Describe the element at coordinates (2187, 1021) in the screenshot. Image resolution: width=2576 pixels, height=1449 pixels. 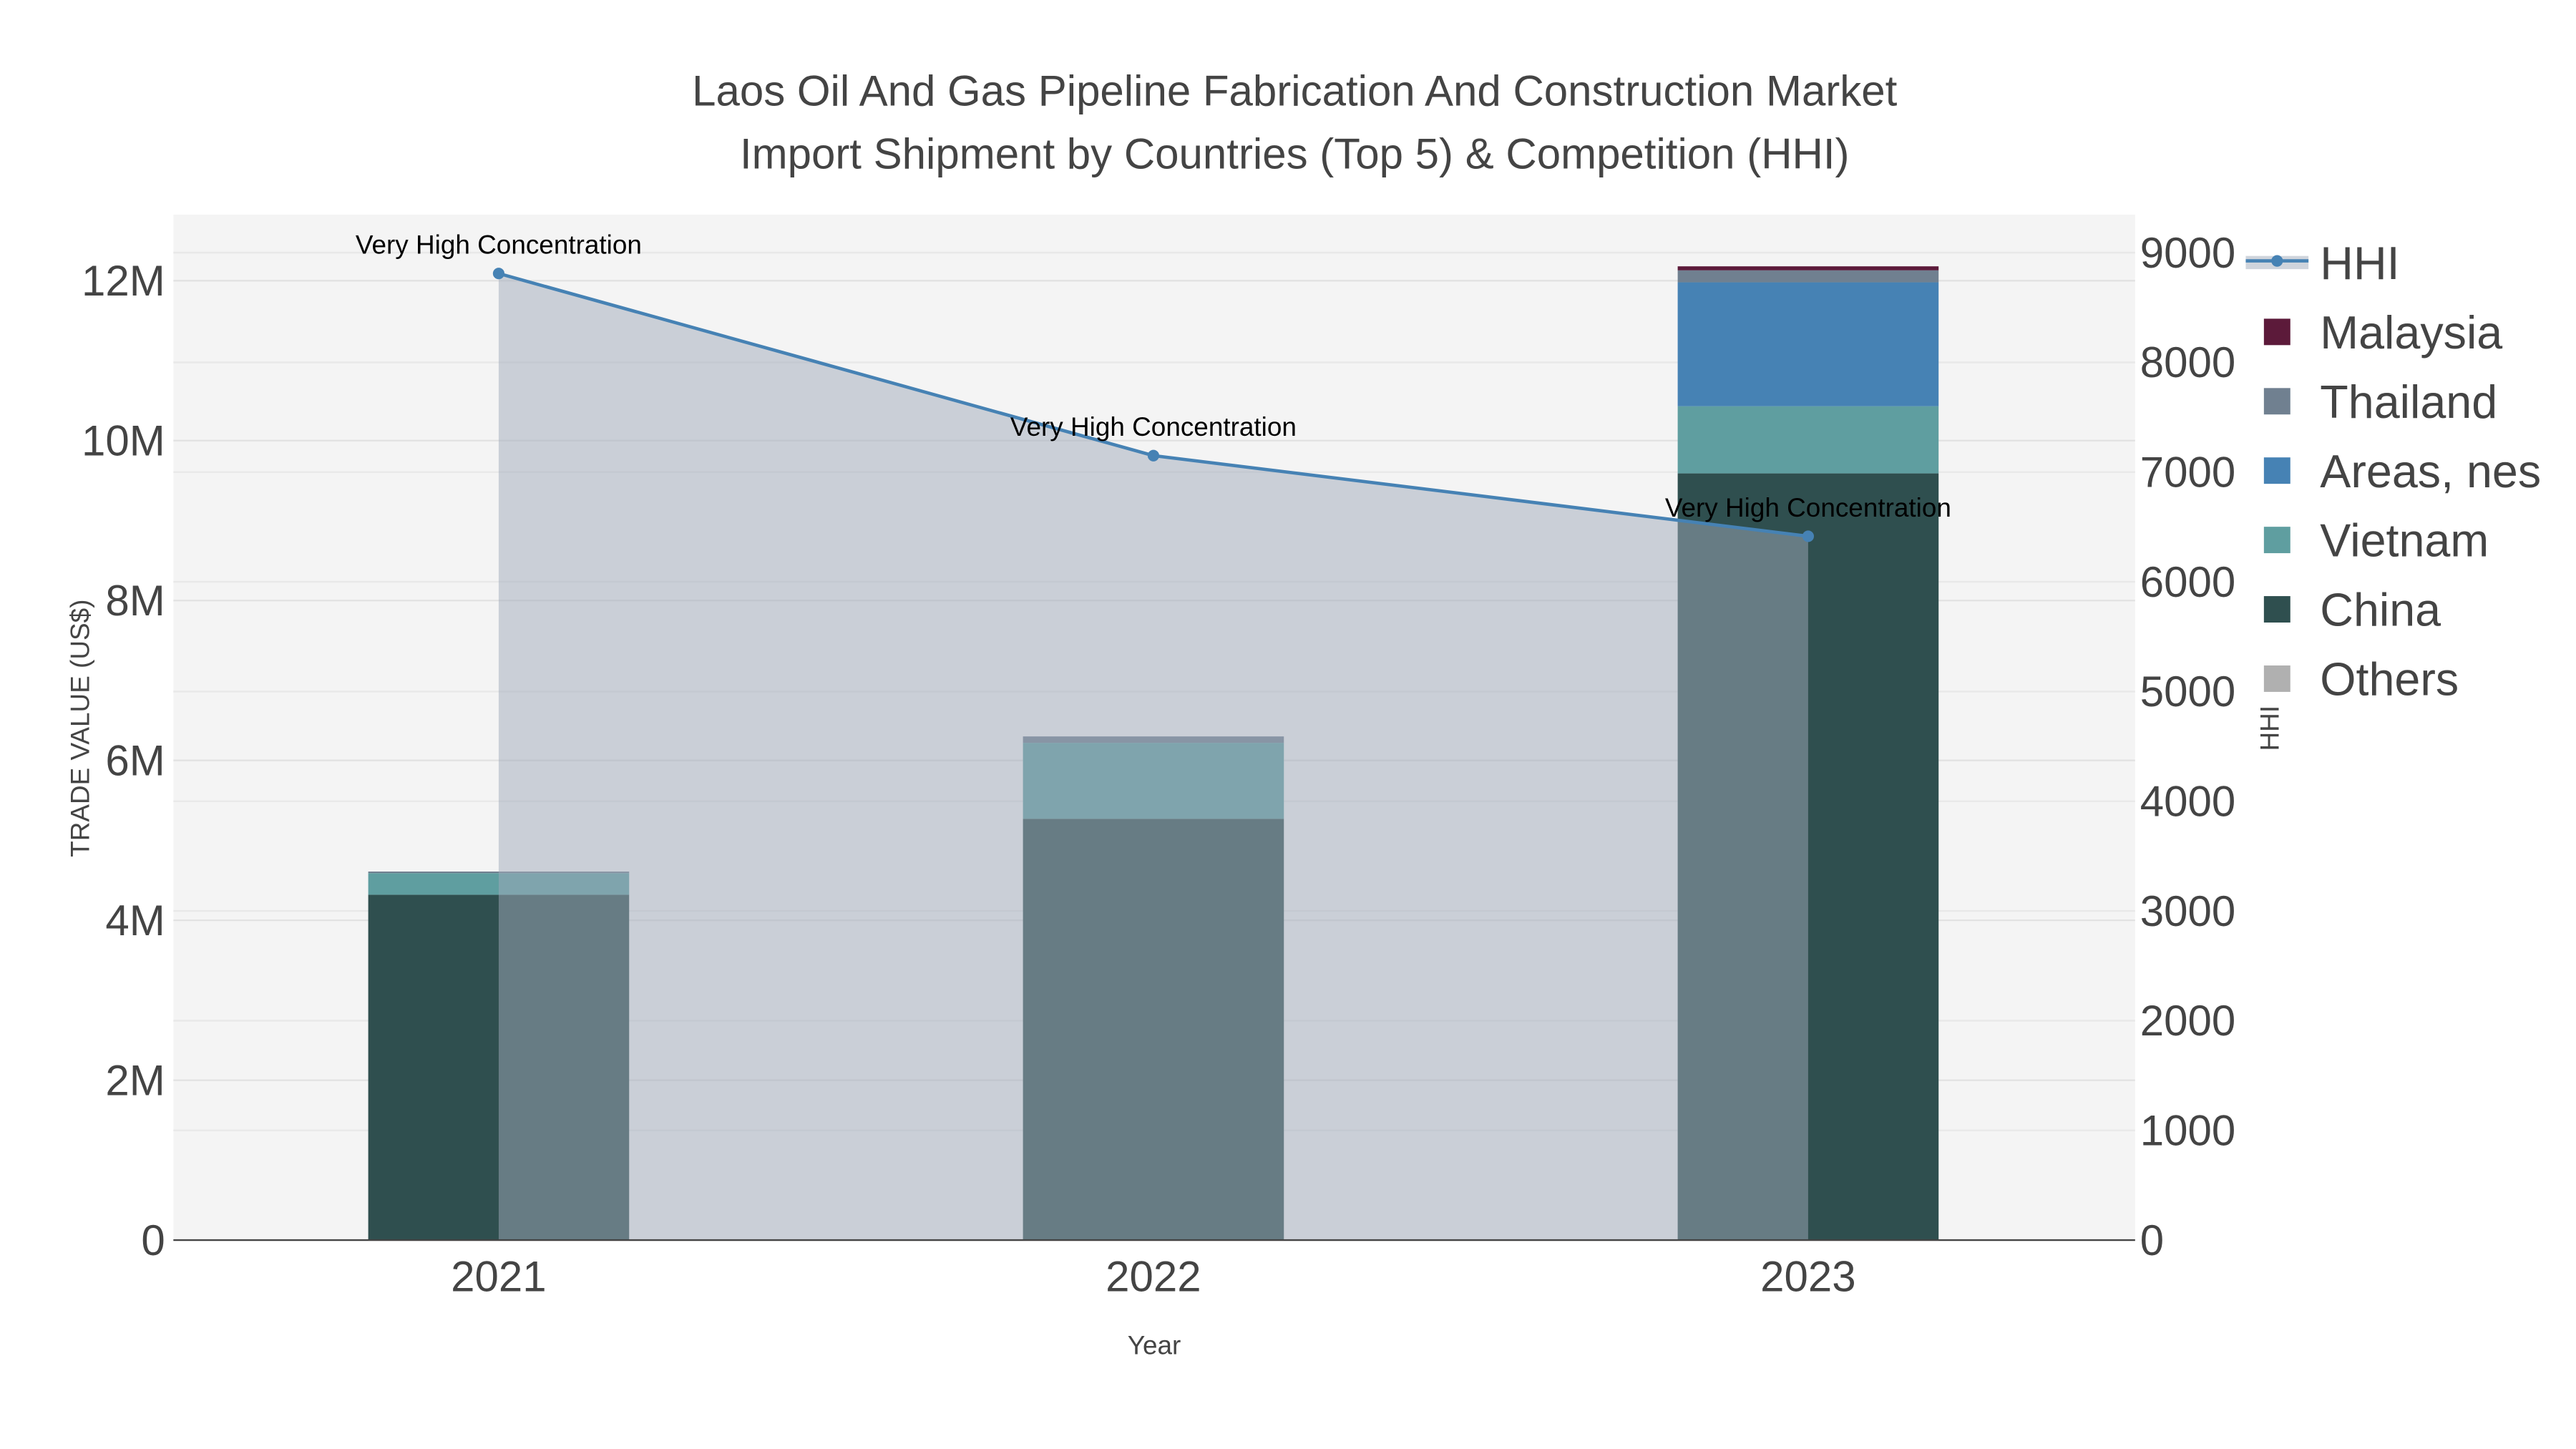
I see `y2-tick-label: 2000` at that location.